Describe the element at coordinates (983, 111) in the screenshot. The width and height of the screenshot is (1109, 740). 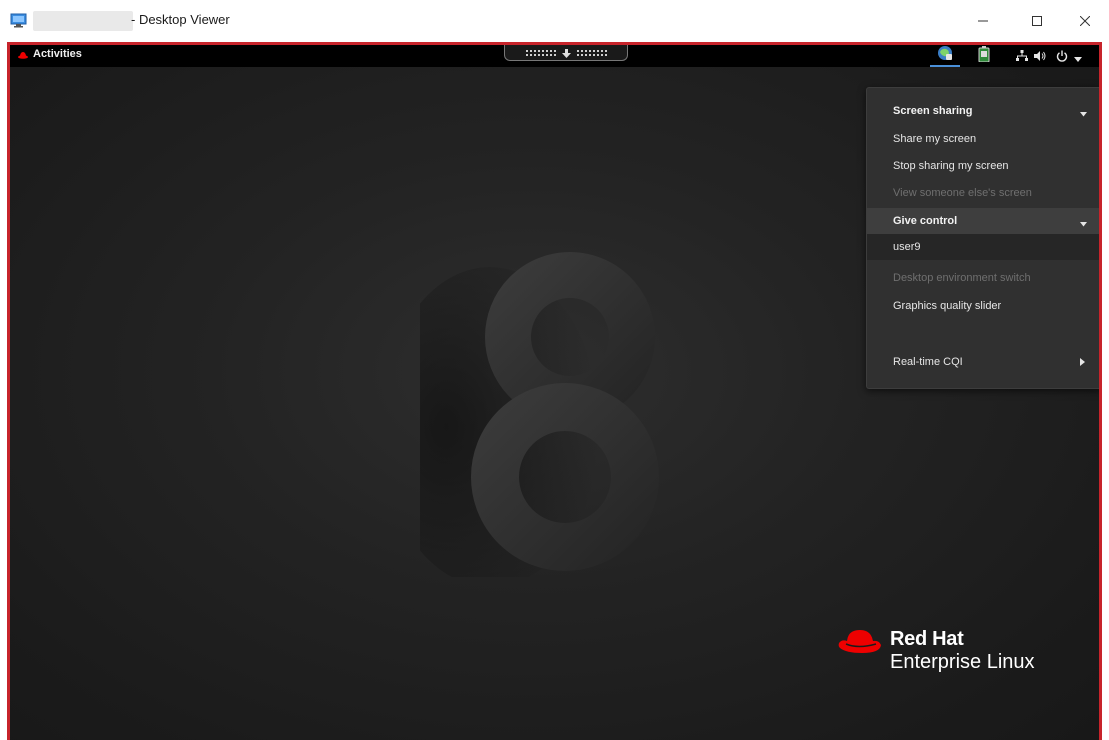
I see `menu-header-screen-sharing: Screen sharing` at that location.